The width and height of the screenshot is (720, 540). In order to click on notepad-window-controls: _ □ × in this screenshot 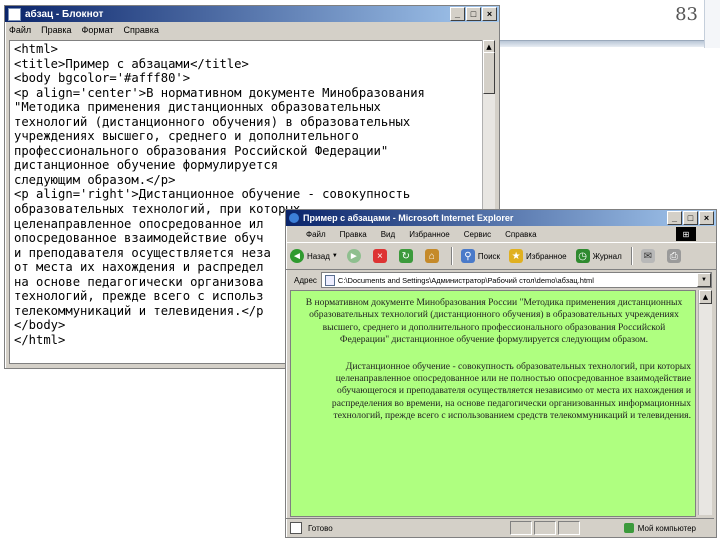, I will do `click(473, 14)`.